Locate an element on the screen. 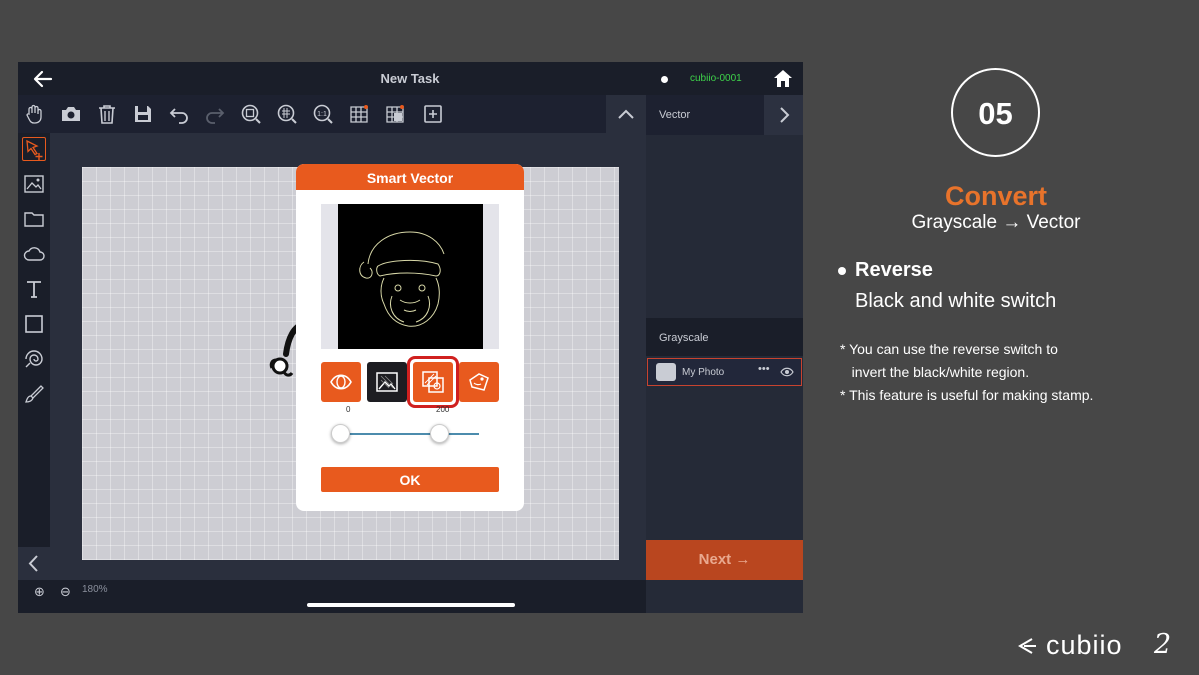  brand-name: cubiio is located at coordinates (1084, 645).